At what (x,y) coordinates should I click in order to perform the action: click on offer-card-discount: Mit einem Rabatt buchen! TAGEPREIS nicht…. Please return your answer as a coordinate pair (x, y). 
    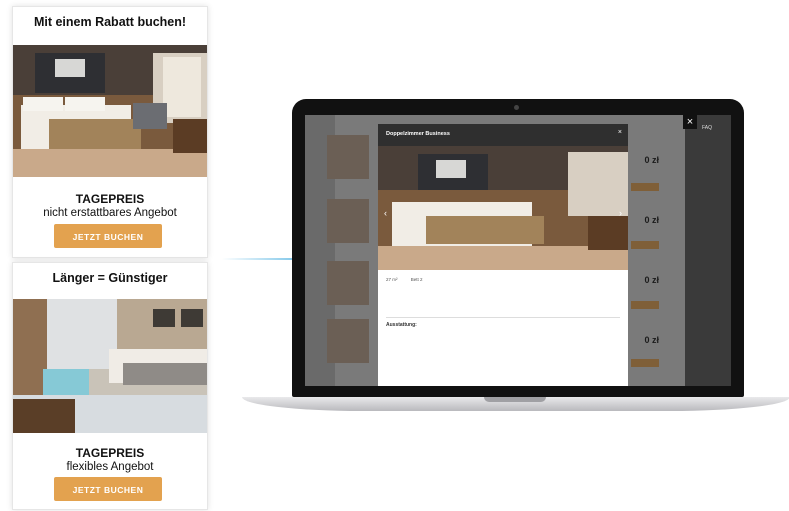
    Looking at the image, I should click on (110, 132).